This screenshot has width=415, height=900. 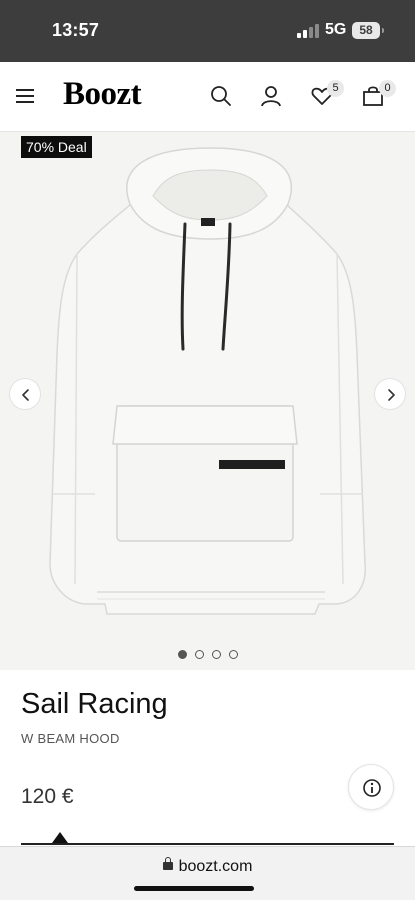 What do you see at coordinates (335, 88) in the screenshot?
I see `wishlist-count-badge: 5` at bounding box center [335, 88].